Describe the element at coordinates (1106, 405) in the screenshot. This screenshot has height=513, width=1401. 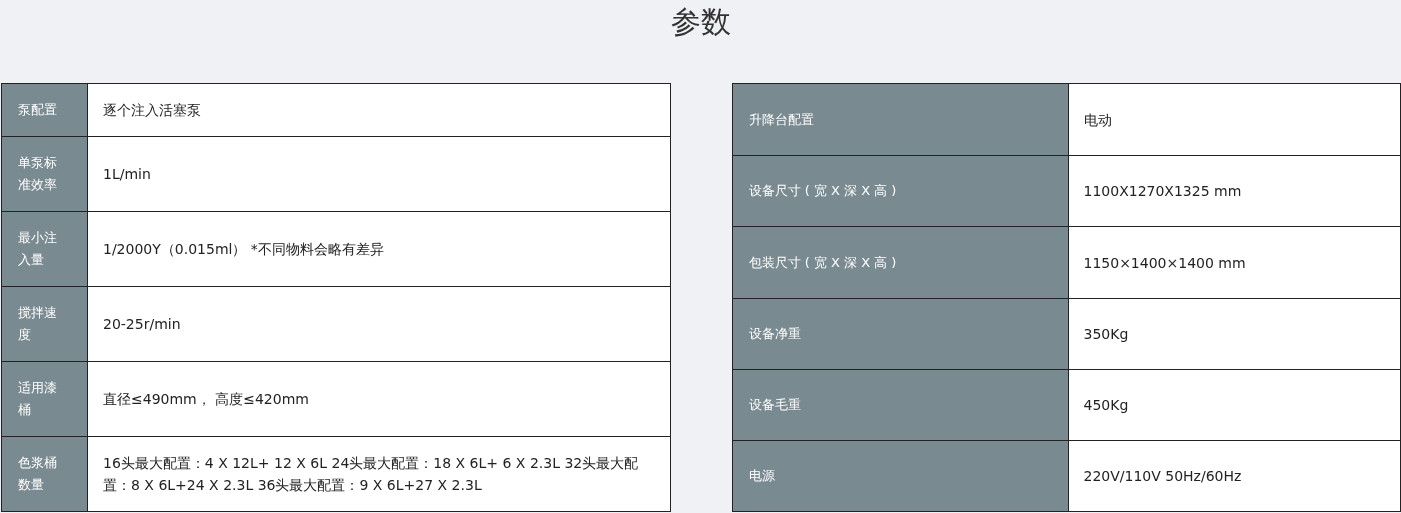
I see `row-value: 450Kg` at that location.